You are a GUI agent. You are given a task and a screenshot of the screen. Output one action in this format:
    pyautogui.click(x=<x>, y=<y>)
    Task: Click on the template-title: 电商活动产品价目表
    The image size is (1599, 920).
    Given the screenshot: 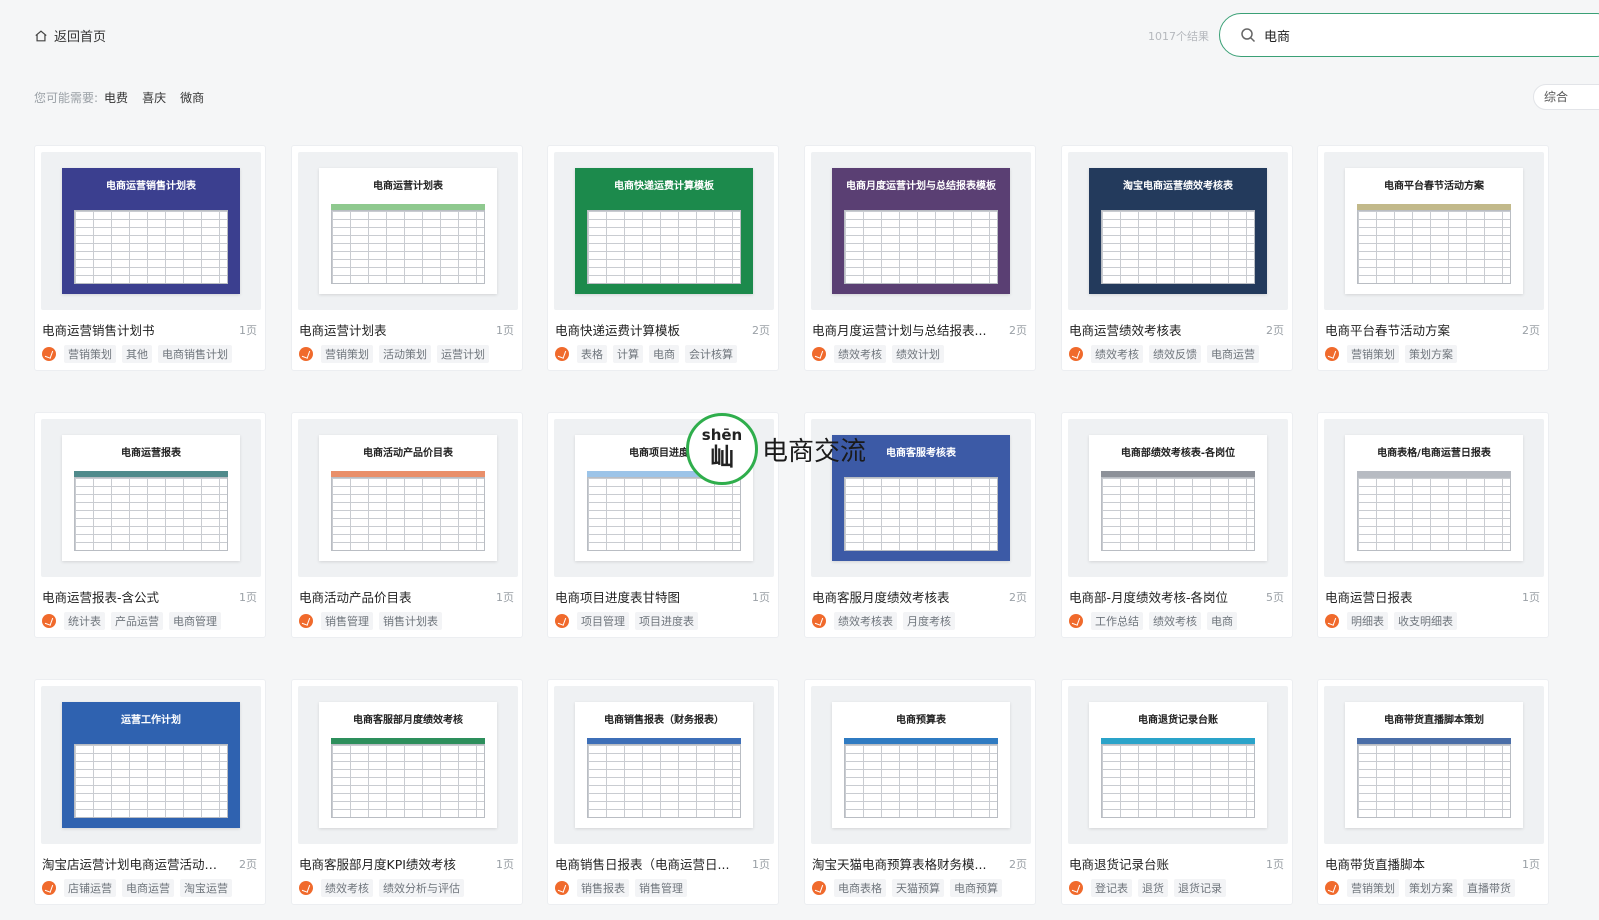 What is the action you would take?
    pyautogui.click(x=389, y=596)
    